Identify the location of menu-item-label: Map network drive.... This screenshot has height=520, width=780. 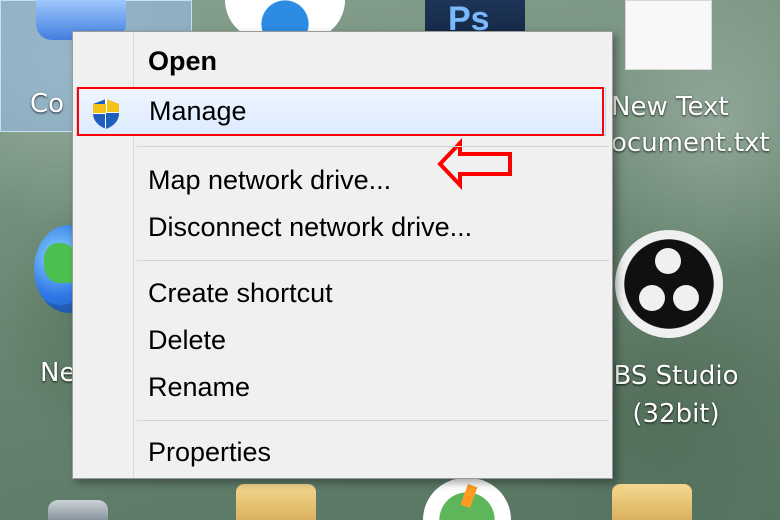
(270, 180).